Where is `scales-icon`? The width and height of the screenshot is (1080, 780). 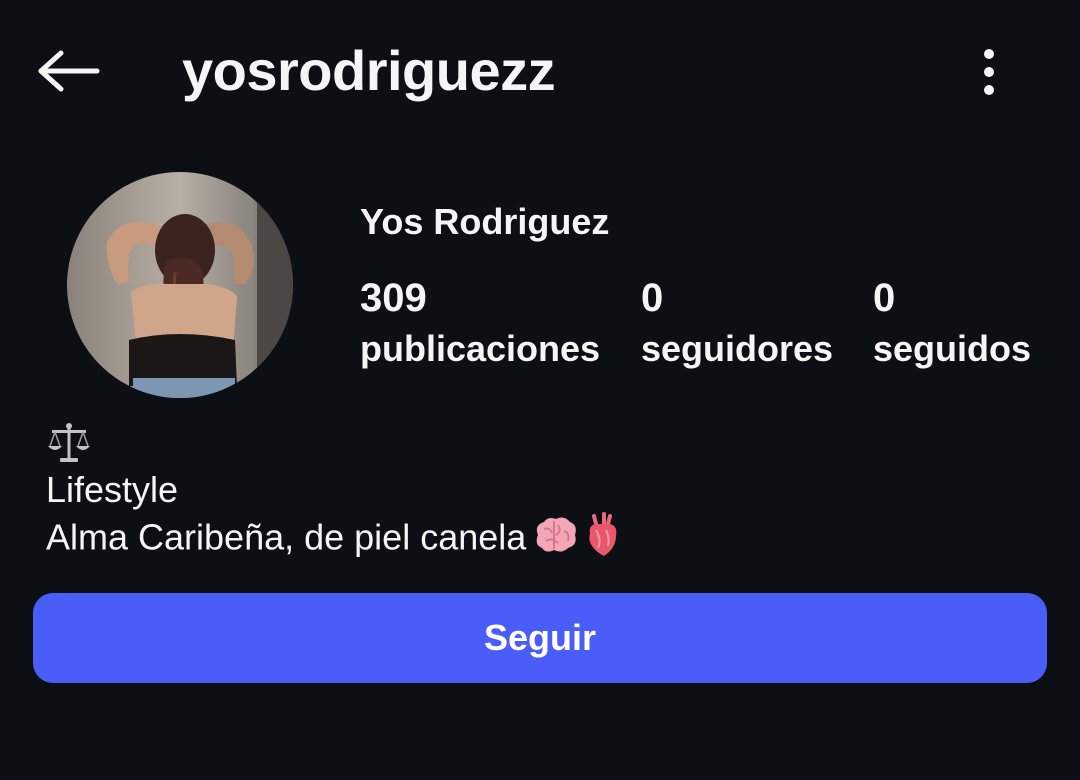
scales-icon is located at coordinates (69, 442).